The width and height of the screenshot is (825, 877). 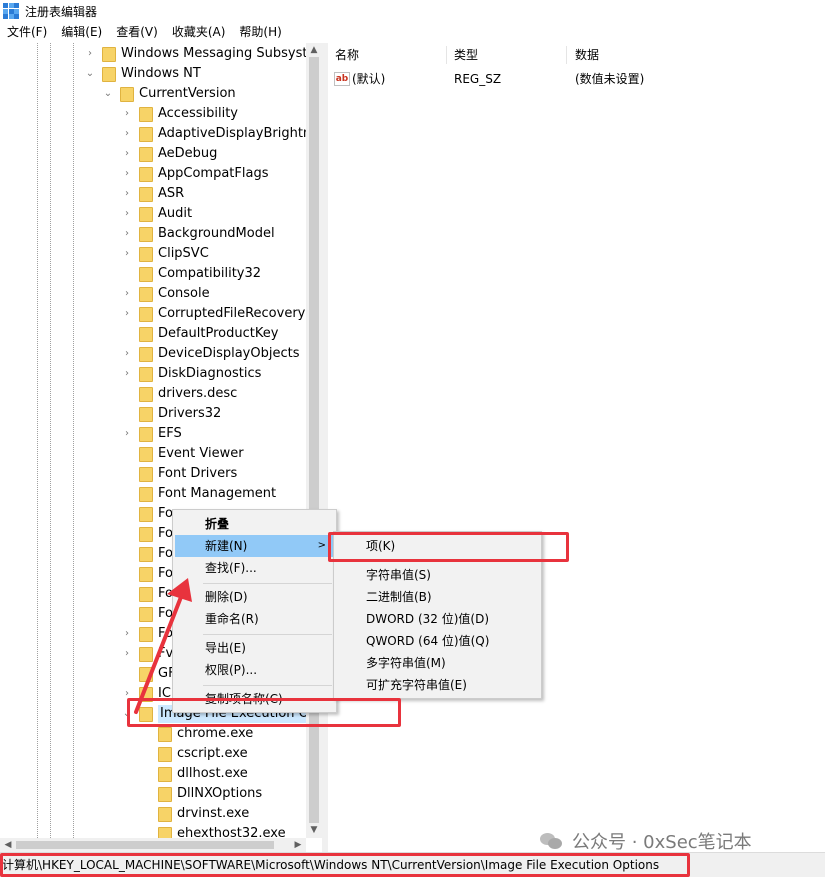 I want to click on tree-item: › AeDebug, so click(x=153, y=154).